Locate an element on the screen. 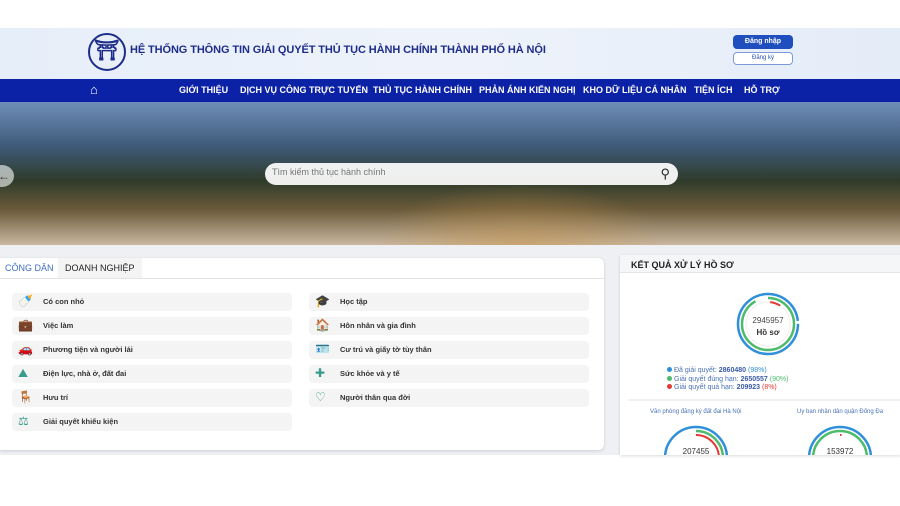 This screenshot has width=900, height=506. tab-doanh-nghiep: DOANH NGHIỆP is located at coordinates (100, 268).